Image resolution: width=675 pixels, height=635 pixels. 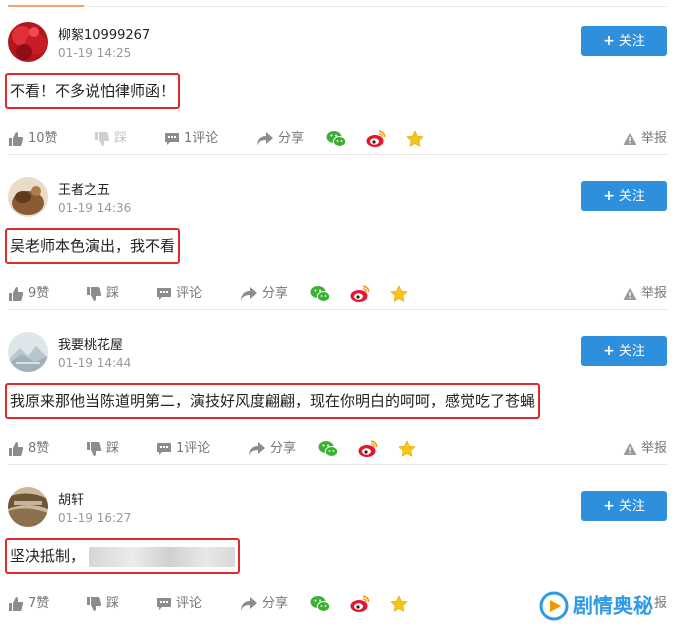 What do you see at coordinates (95, 53) in the screenshot?
I see `timestamp: 01-19 14:25` at bounding box center [95, 53].